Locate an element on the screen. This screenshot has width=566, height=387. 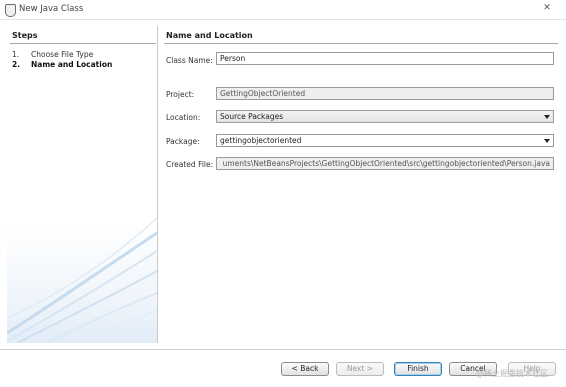
netbeans-cup-icon is located at coordinates (10, 10).